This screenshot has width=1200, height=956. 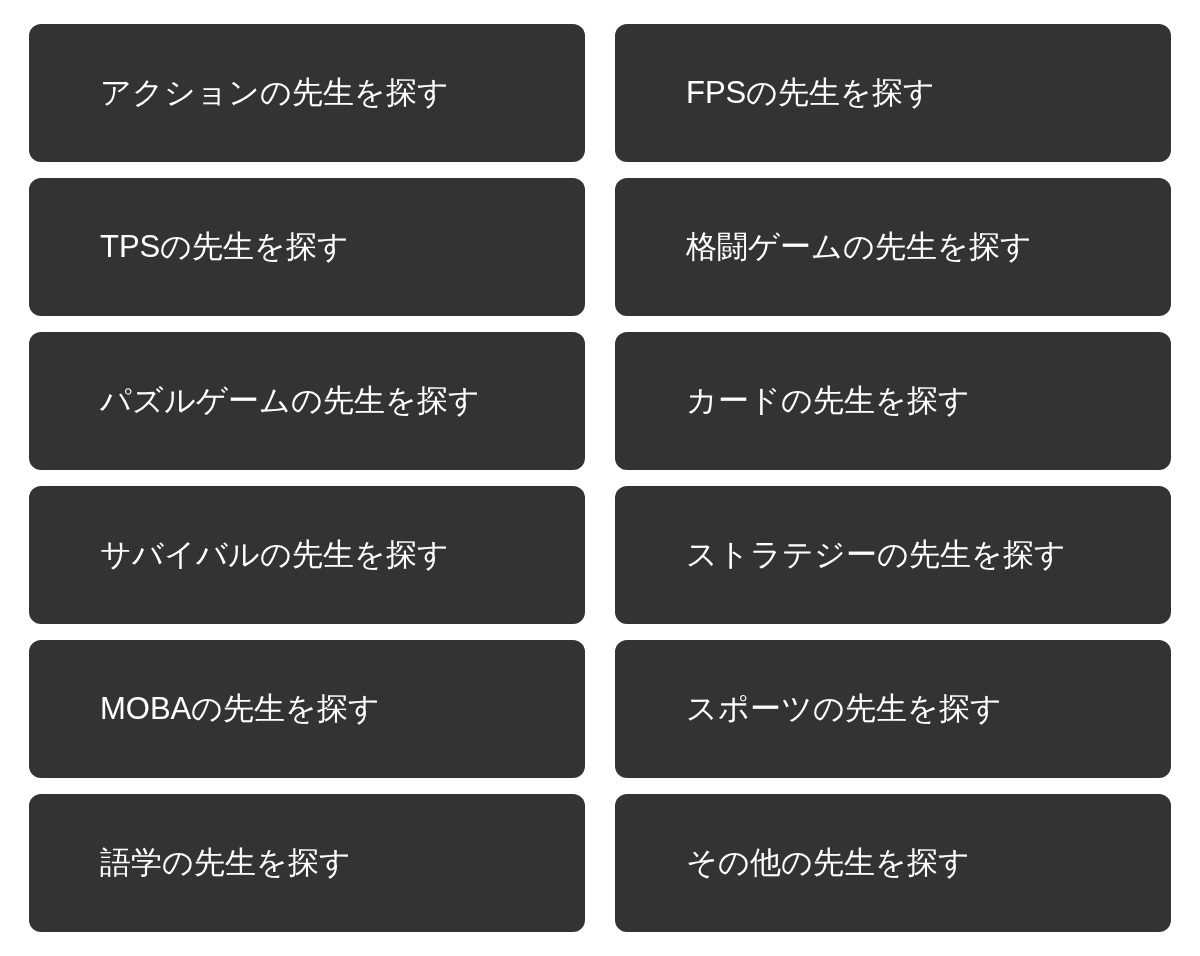 What do you see at coordinates (893, 555) in the screenshot?
I see `category-button: ストラテジーの先生を探す` at bounding box center [893, 555].